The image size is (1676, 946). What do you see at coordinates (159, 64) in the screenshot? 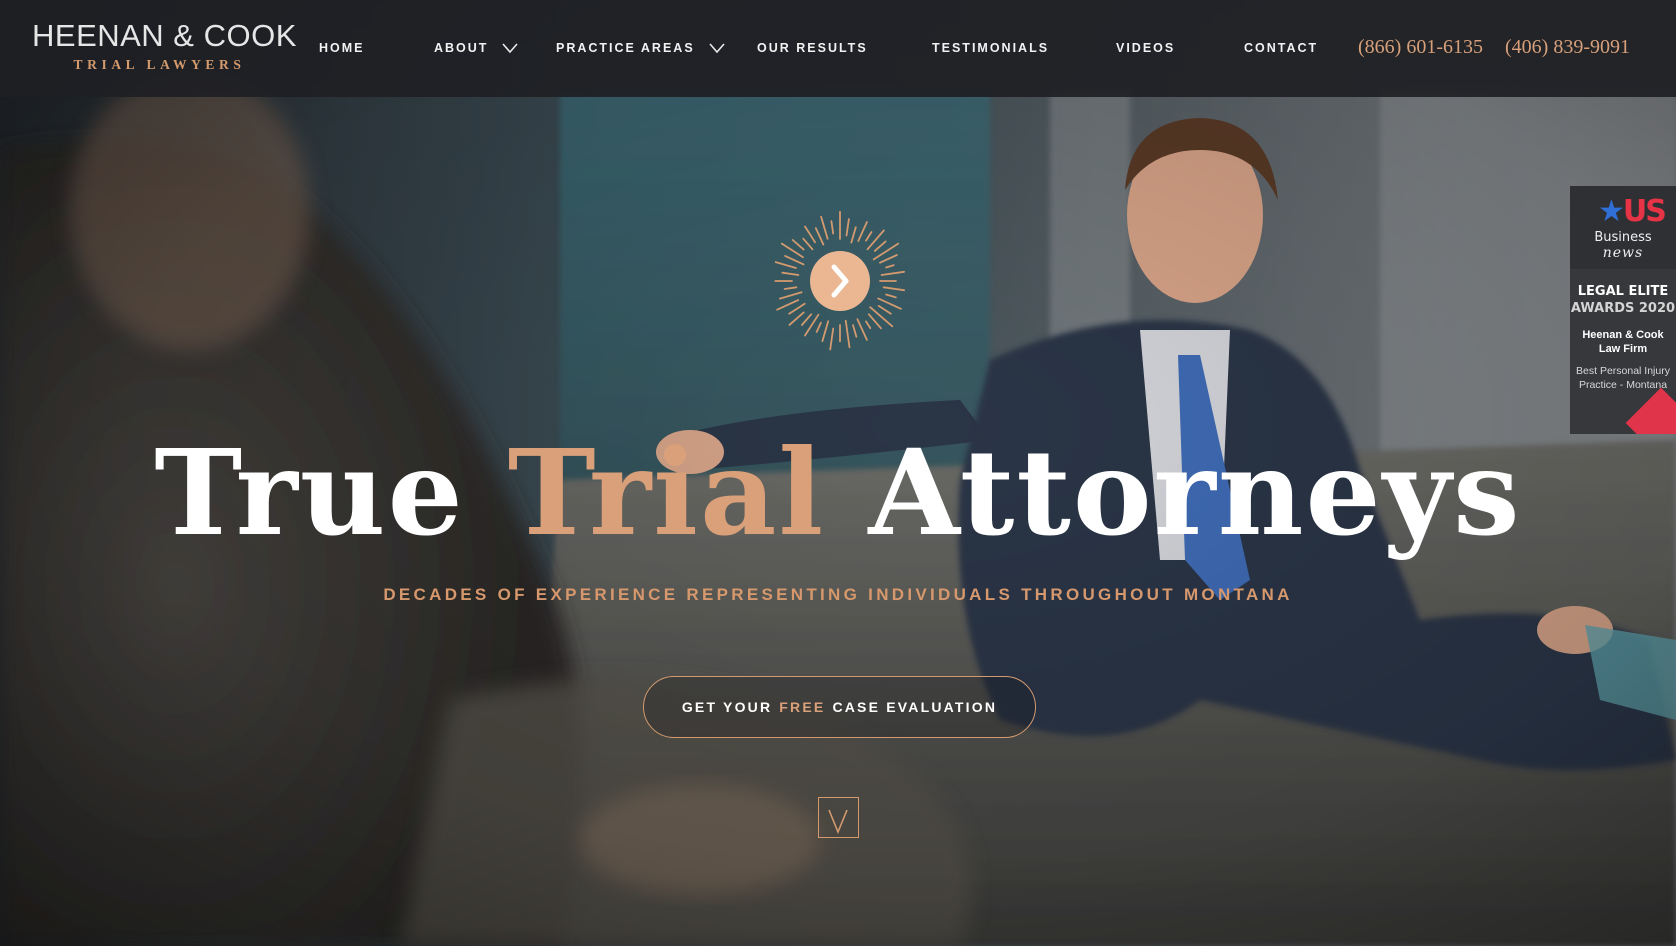
I see `logo-subtitle: TRIAL LAWYERS` at bounding box center [159, 64].